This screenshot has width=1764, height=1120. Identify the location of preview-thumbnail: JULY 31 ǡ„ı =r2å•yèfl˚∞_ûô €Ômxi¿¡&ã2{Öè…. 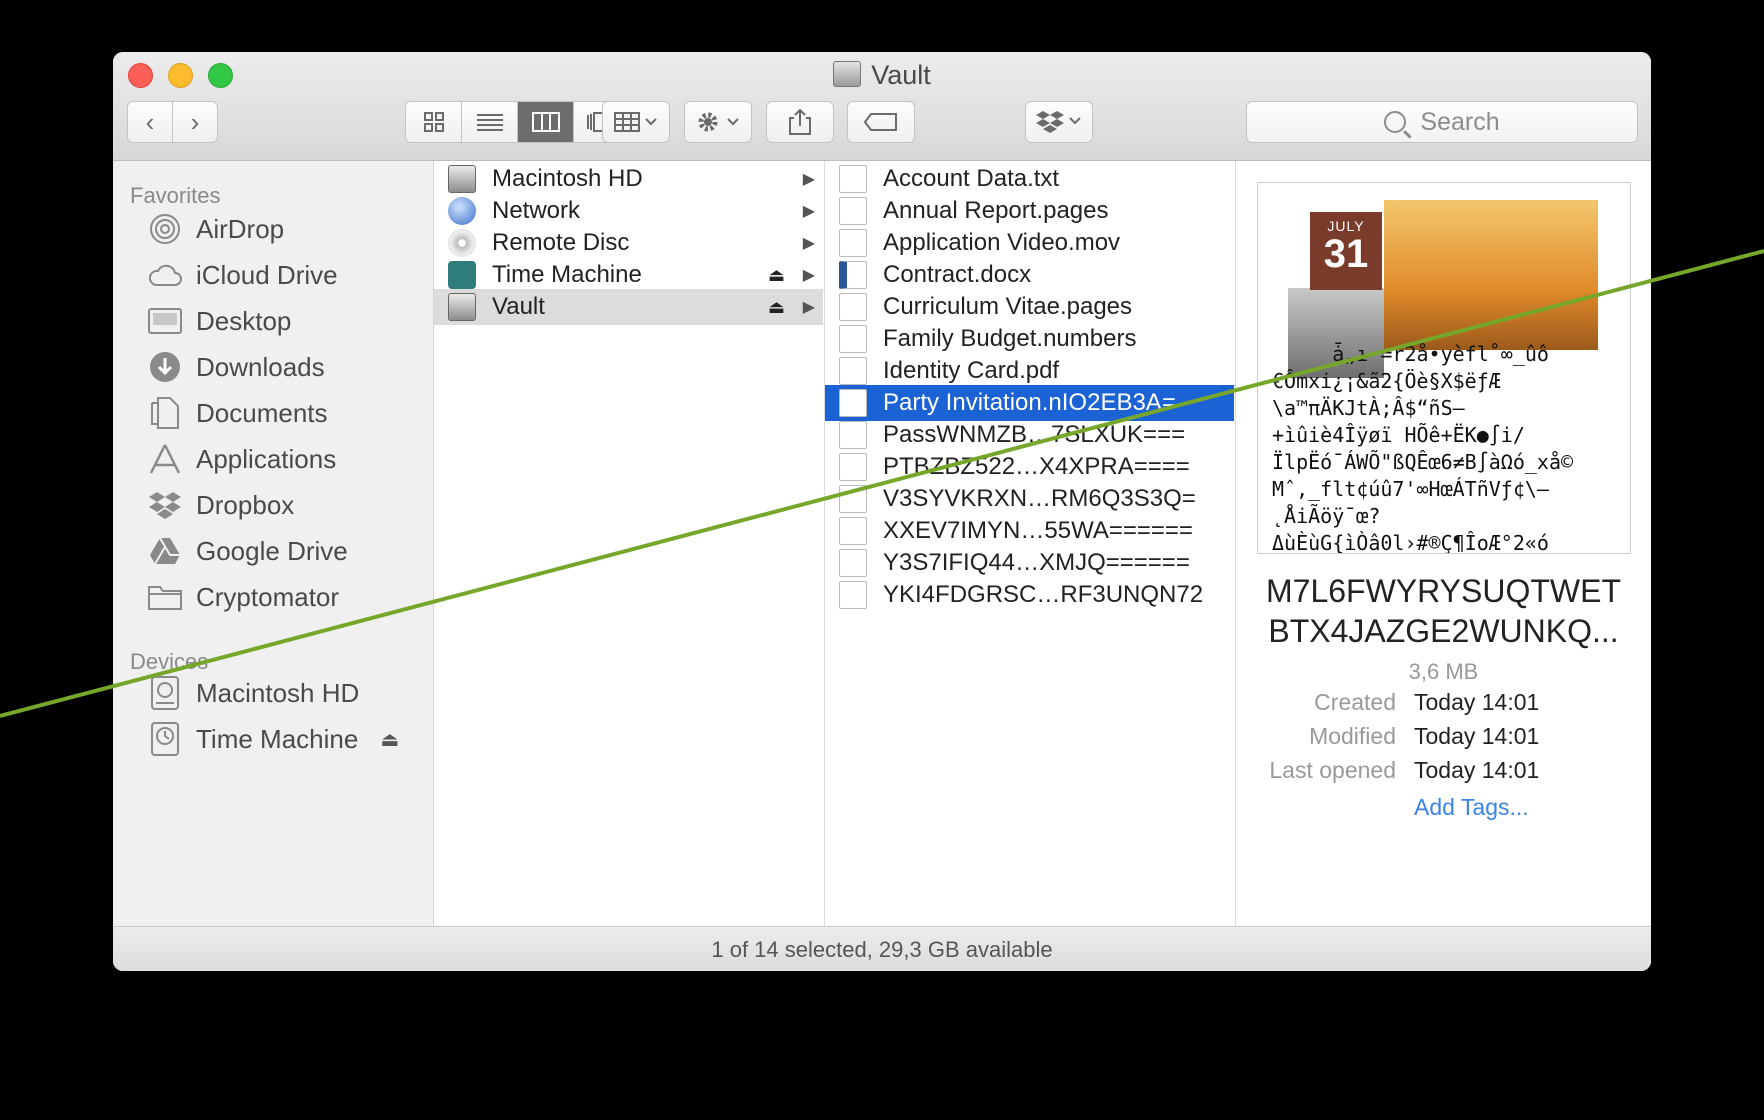
(1444, 368).